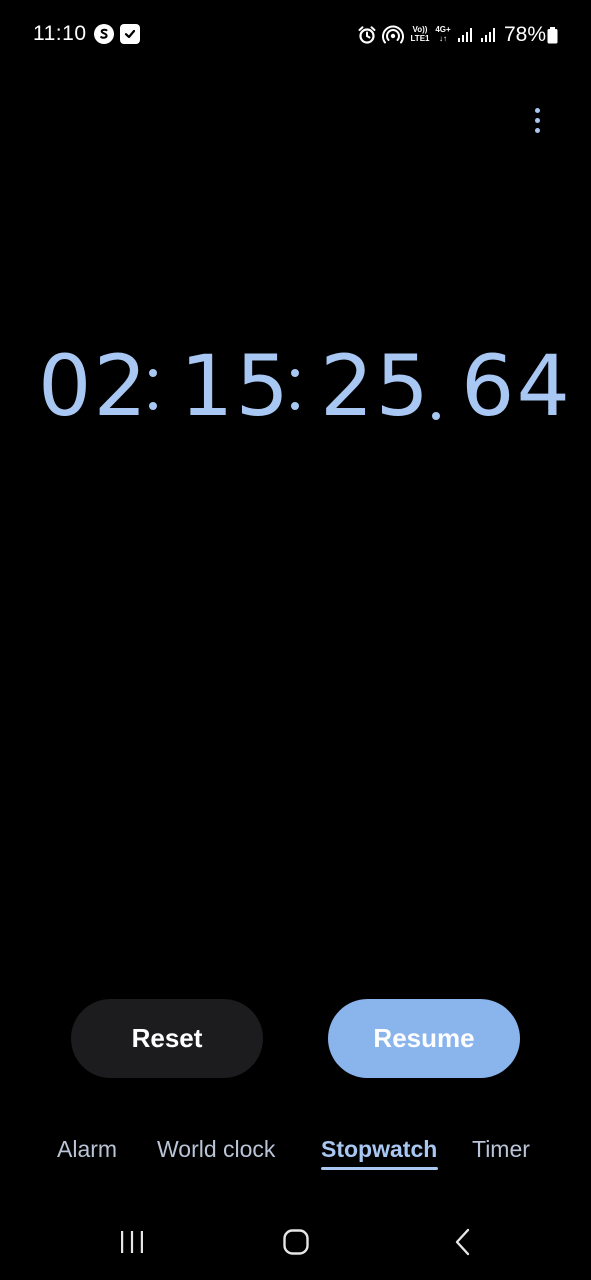 The image size is (591, 1280). Describe the element at coordinates (295, 1156) in the screenshot. I see `bottom-tabs: Alarm World clock Stopwatch Timer` at that location.